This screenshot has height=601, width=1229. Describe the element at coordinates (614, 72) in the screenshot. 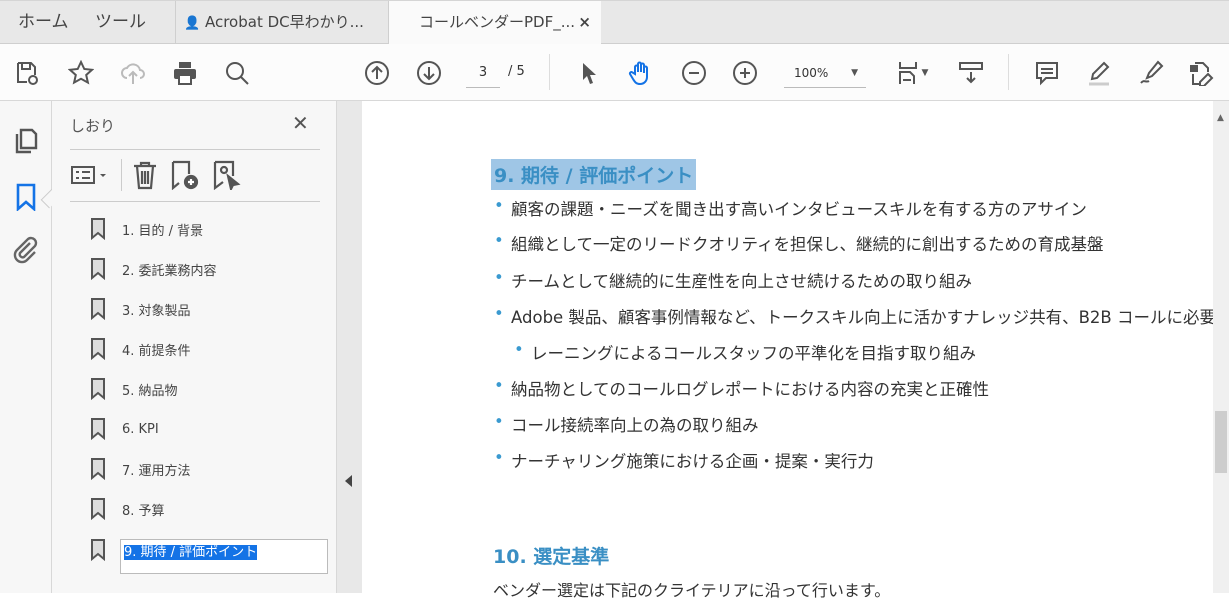

I see `toolbar: 3 / 5 100% ▼ ▼` at that location.